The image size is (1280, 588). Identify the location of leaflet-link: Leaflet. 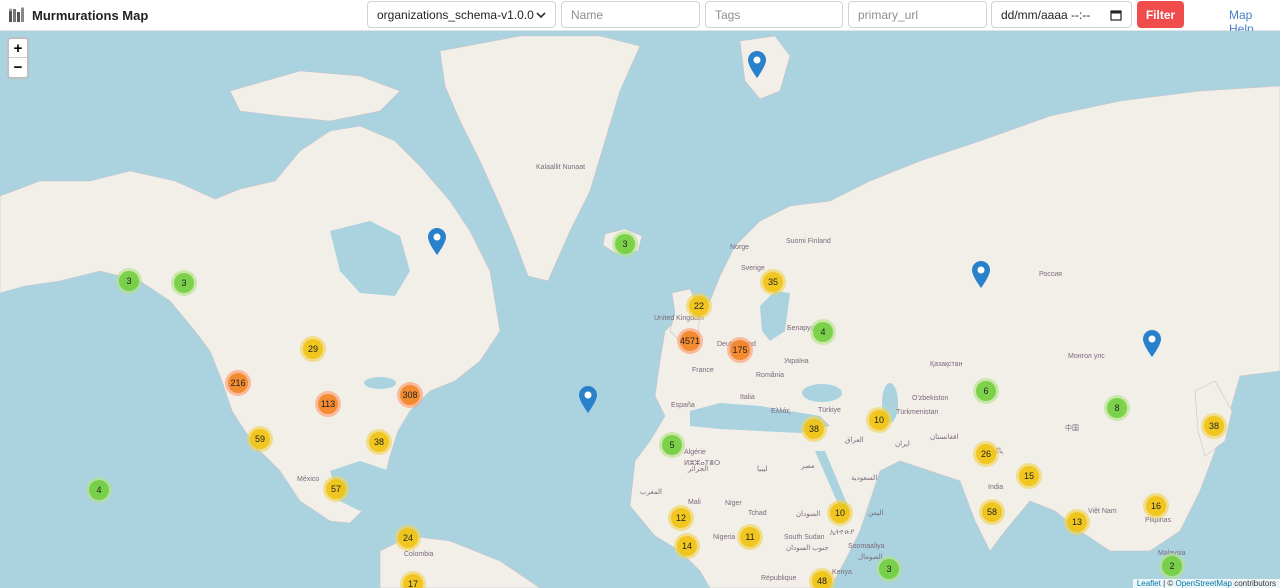
(1149, 583).